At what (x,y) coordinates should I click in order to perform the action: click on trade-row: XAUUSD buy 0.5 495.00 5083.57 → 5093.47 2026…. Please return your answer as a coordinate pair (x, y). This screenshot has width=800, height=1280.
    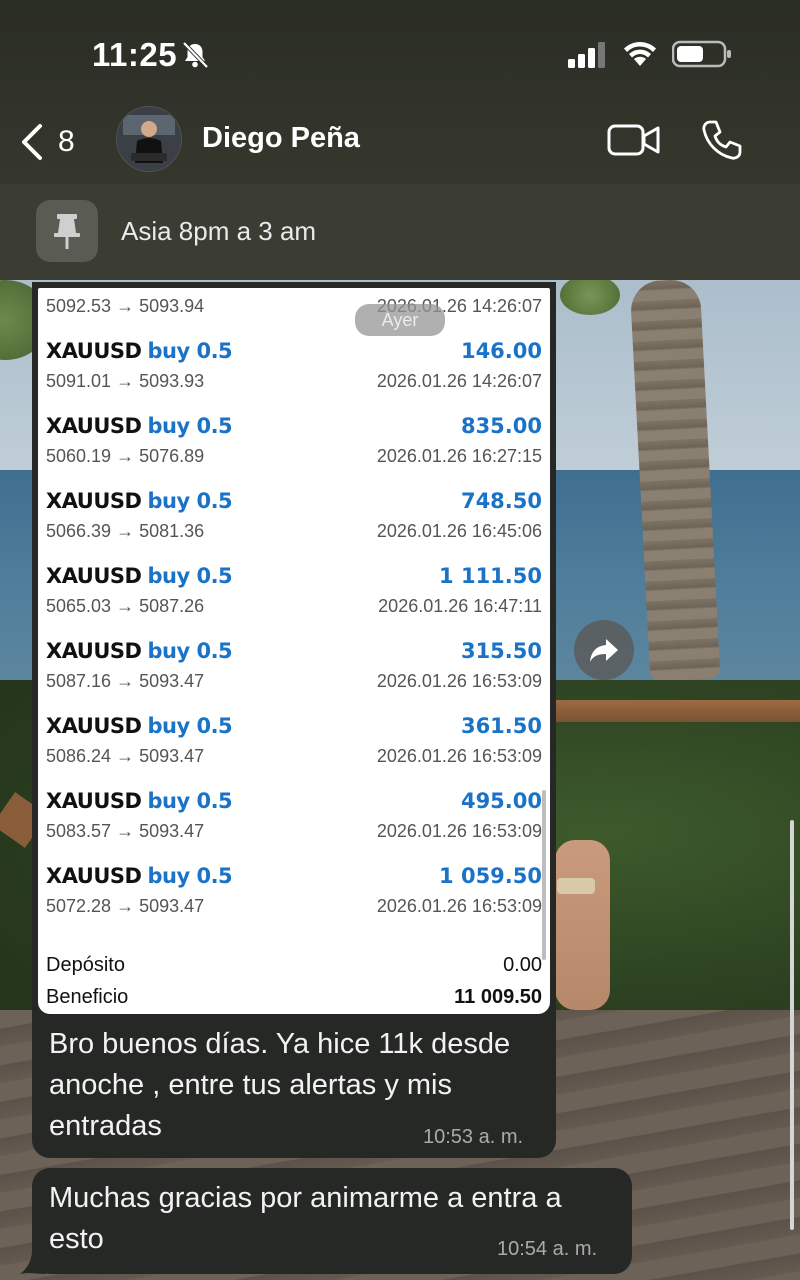
    Looking at the image, I should click on (294, 812).